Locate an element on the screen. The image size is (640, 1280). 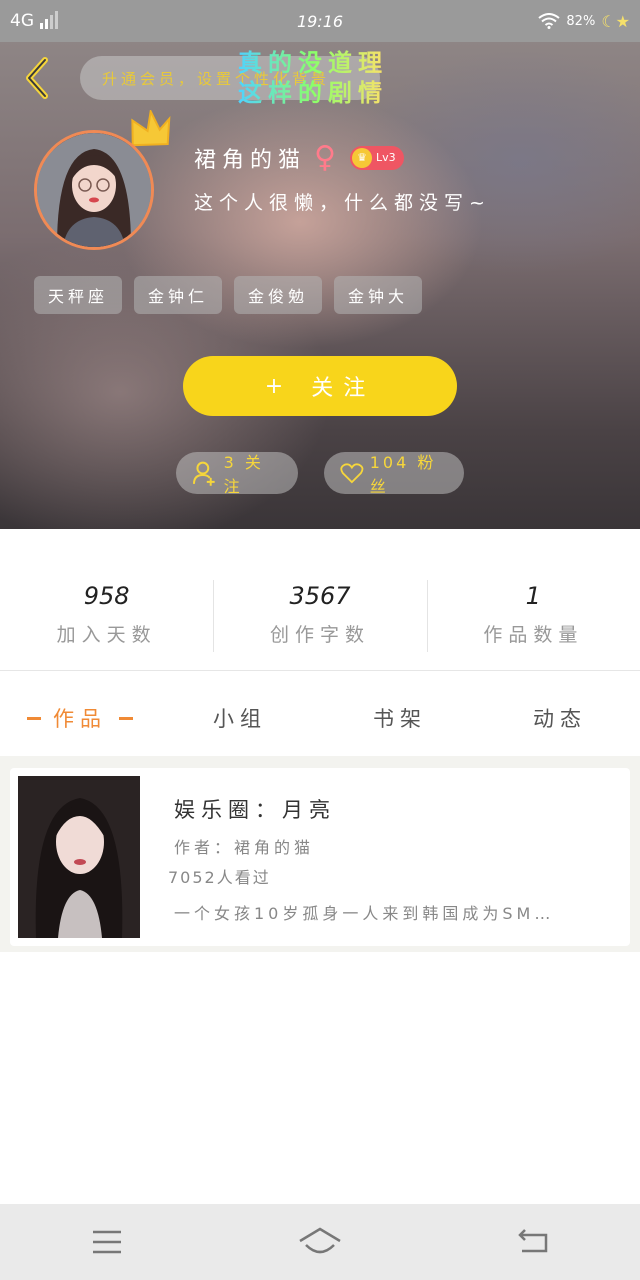
avatar-portrait is located at coordinates (94, 190).